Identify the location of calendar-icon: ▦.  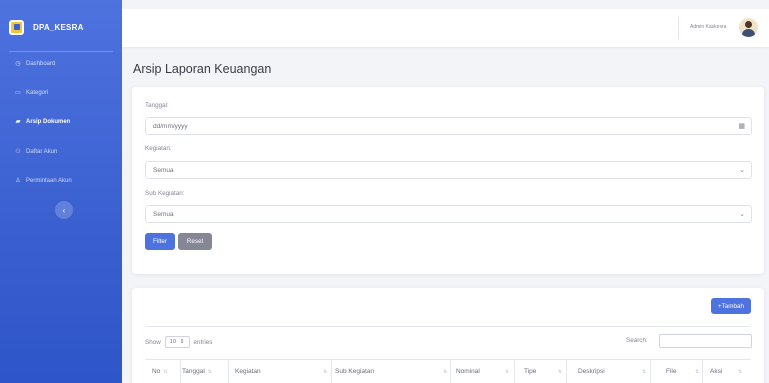
(741, 126).